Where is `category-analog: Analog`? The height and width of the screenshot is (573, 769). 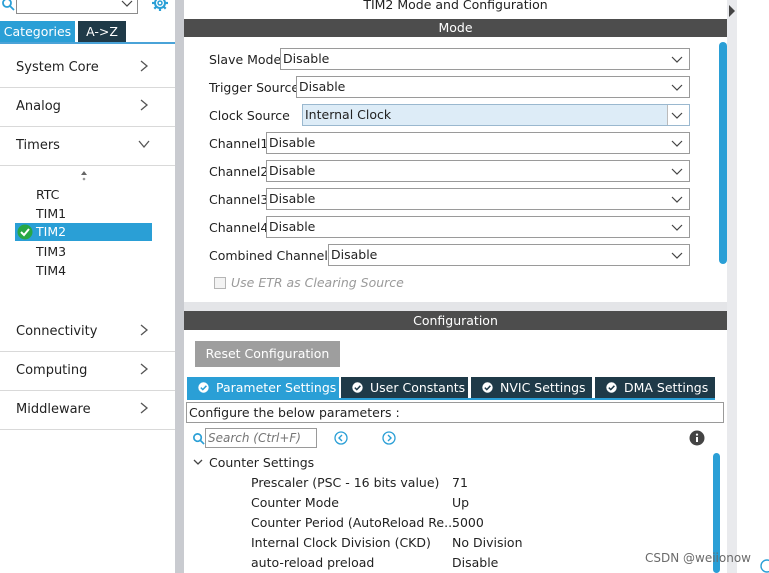
category-analog: Analog is located at coordinates (87, 108).